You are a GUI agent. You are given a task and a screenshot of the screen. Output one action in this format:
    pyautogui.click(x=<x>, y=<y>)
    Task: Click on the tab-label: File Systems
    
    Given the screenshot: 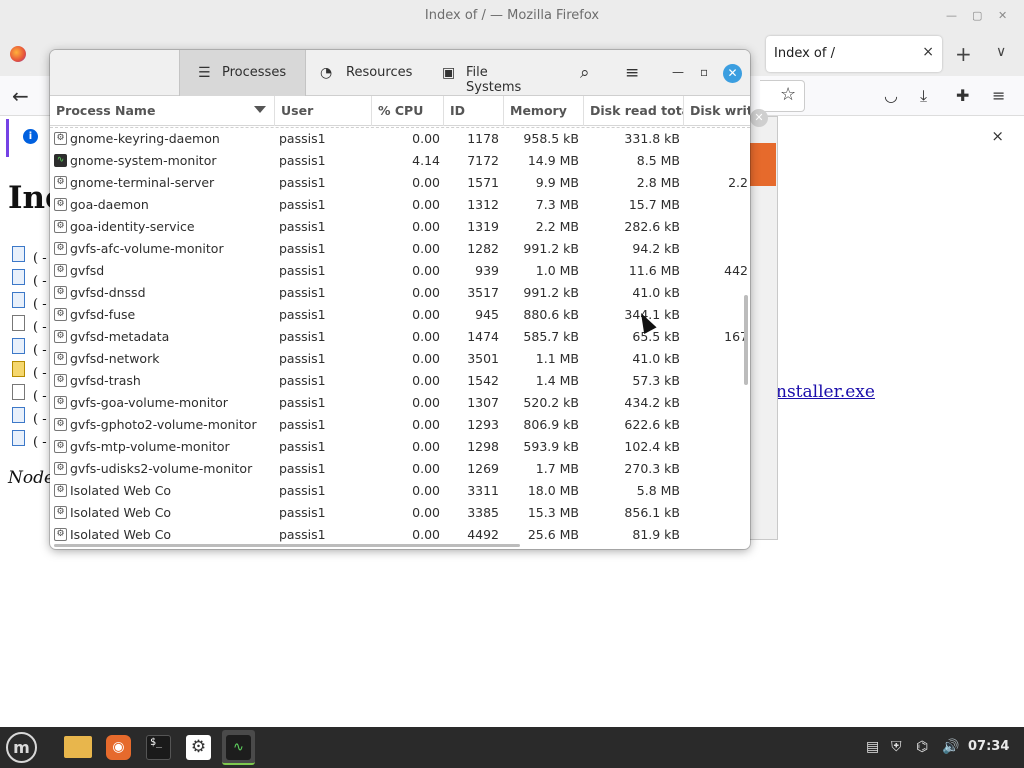 What is the action you would take?
    pyautogui.click(x=494, y=80)
    